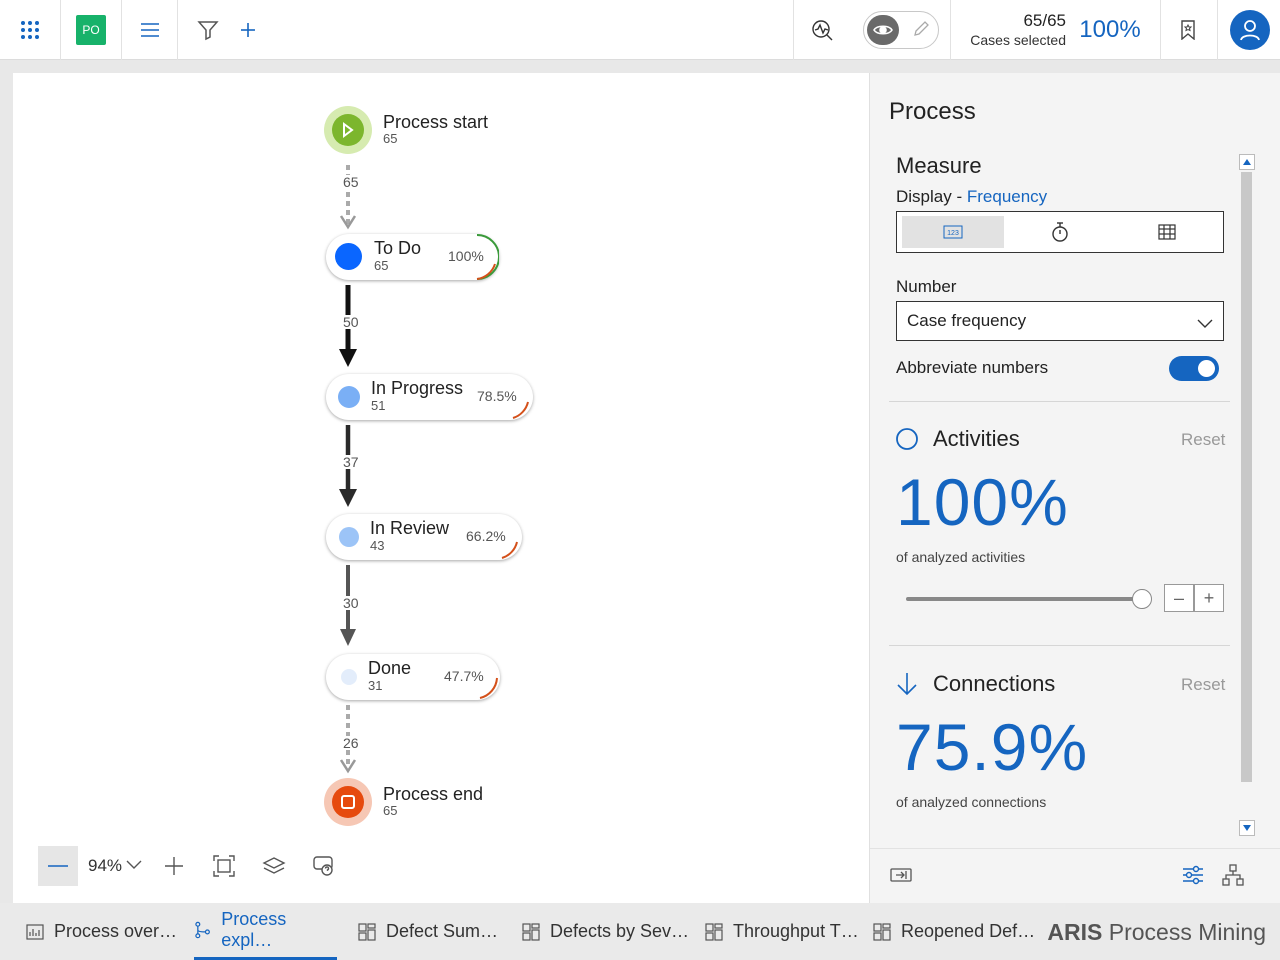 Image resolution: width=1280 pixels, height=960 pixels. I want to click on activity-node-in-review: In Review 43 66.2%, so click(424, 537).